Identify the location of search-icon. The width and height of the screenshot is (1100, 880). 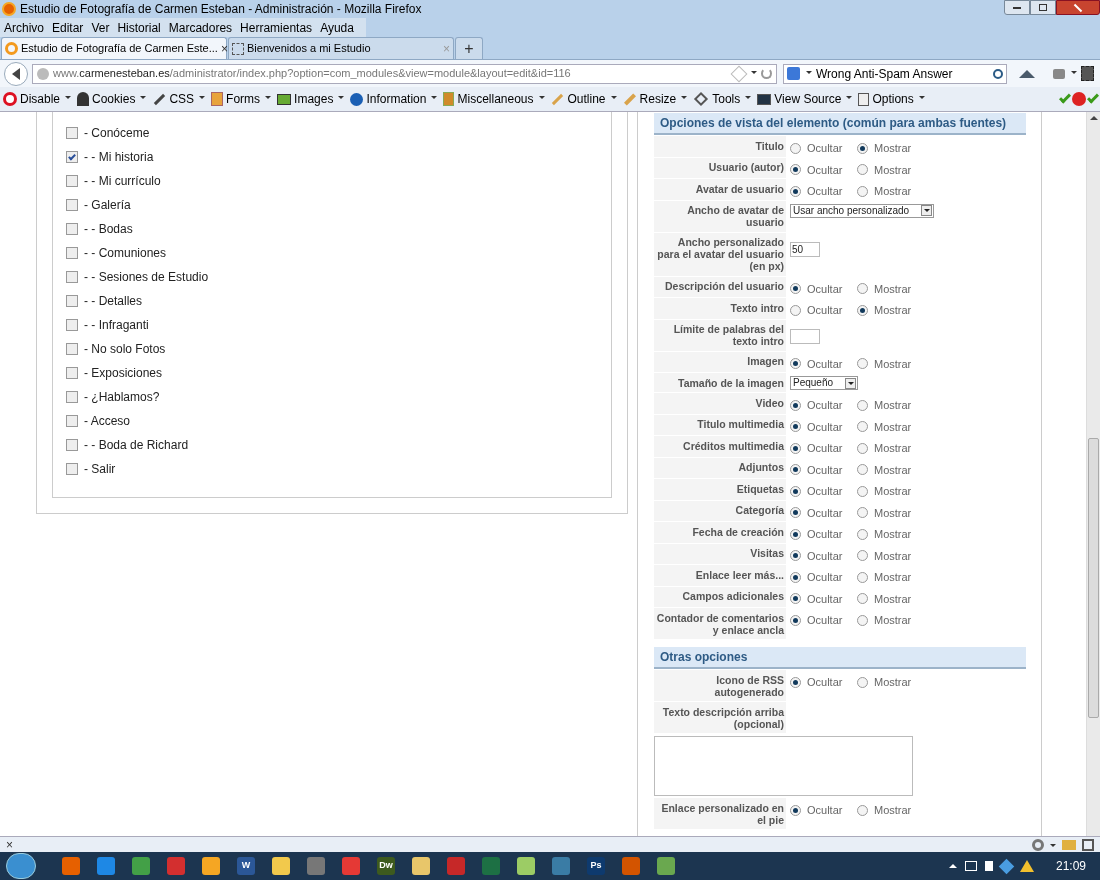
(998, 73).